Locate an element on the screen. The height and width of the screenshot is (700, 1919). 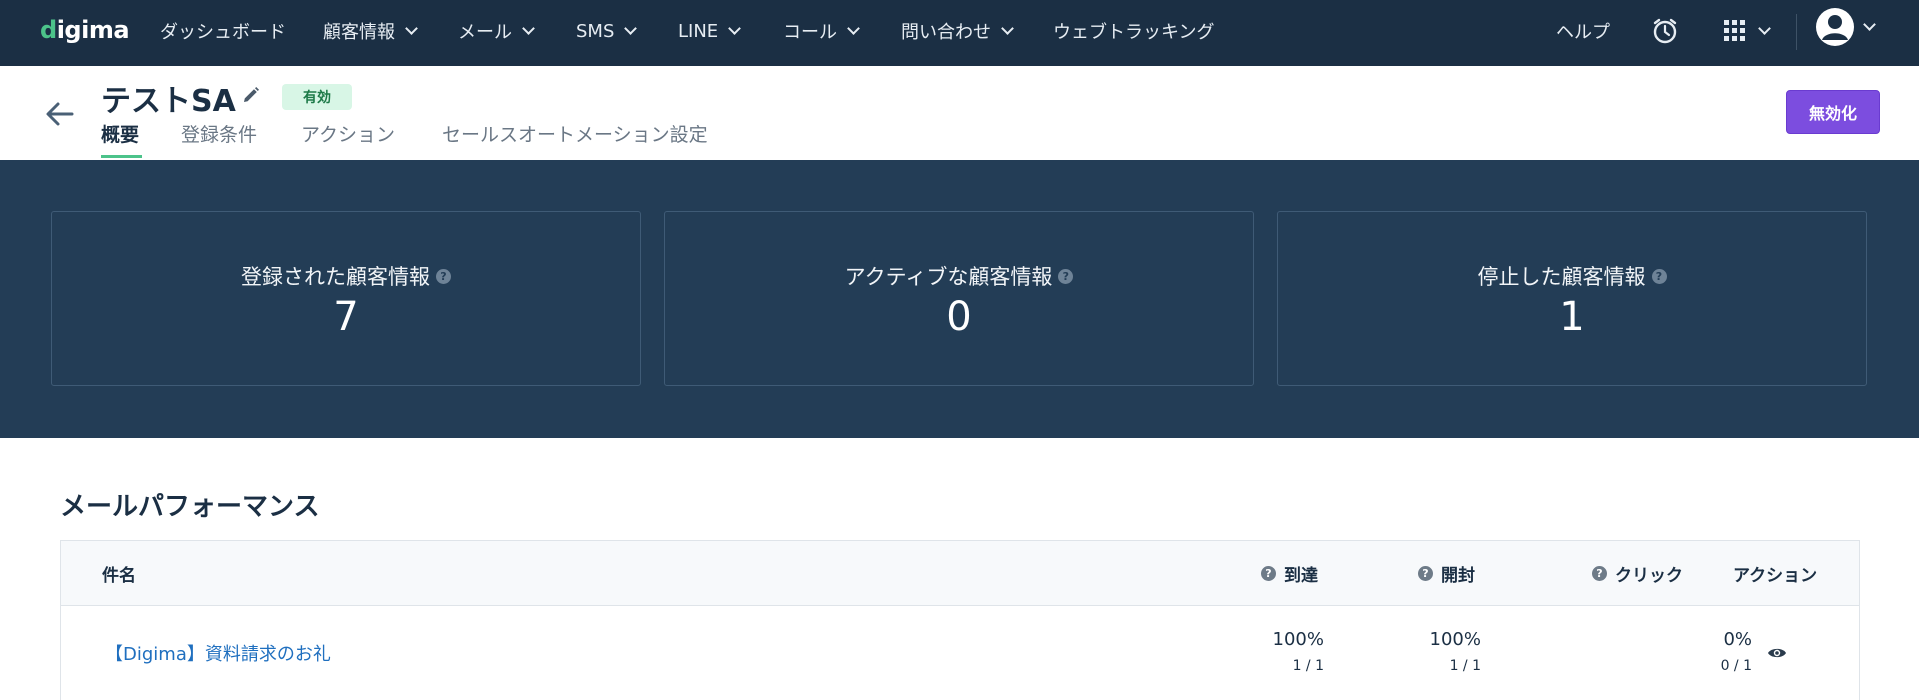
nav-divider is located at coordinates (1796, 32).